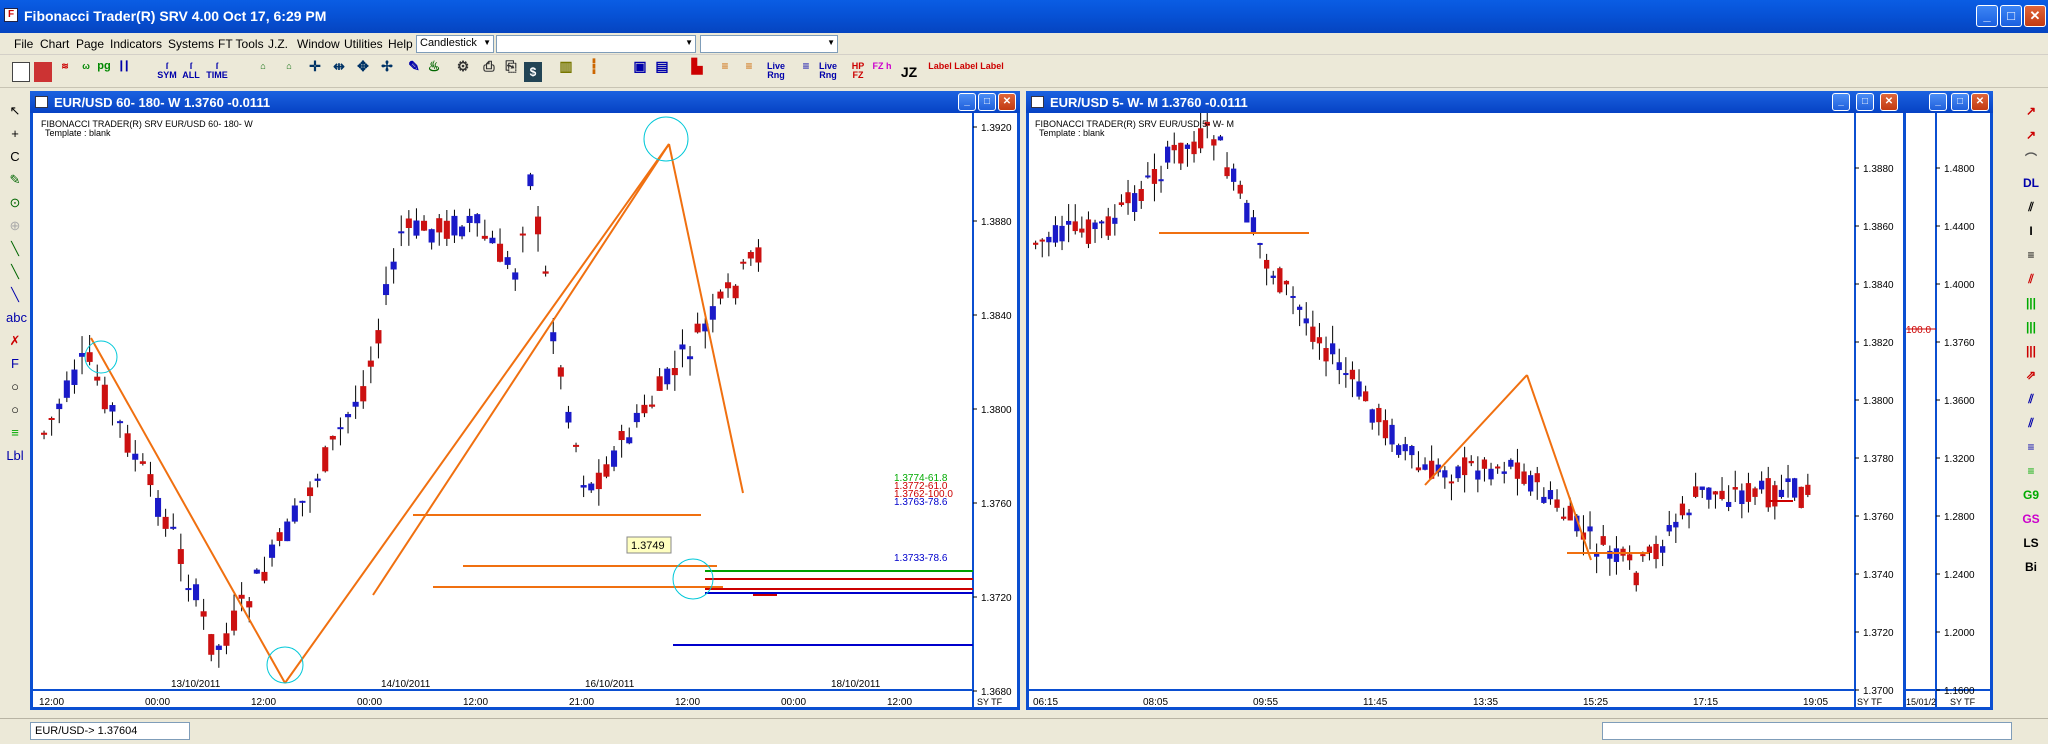 The height and width of the screenshot is (744, 2048). I want to click on resize-icon: ⇹, so click(339, 70).